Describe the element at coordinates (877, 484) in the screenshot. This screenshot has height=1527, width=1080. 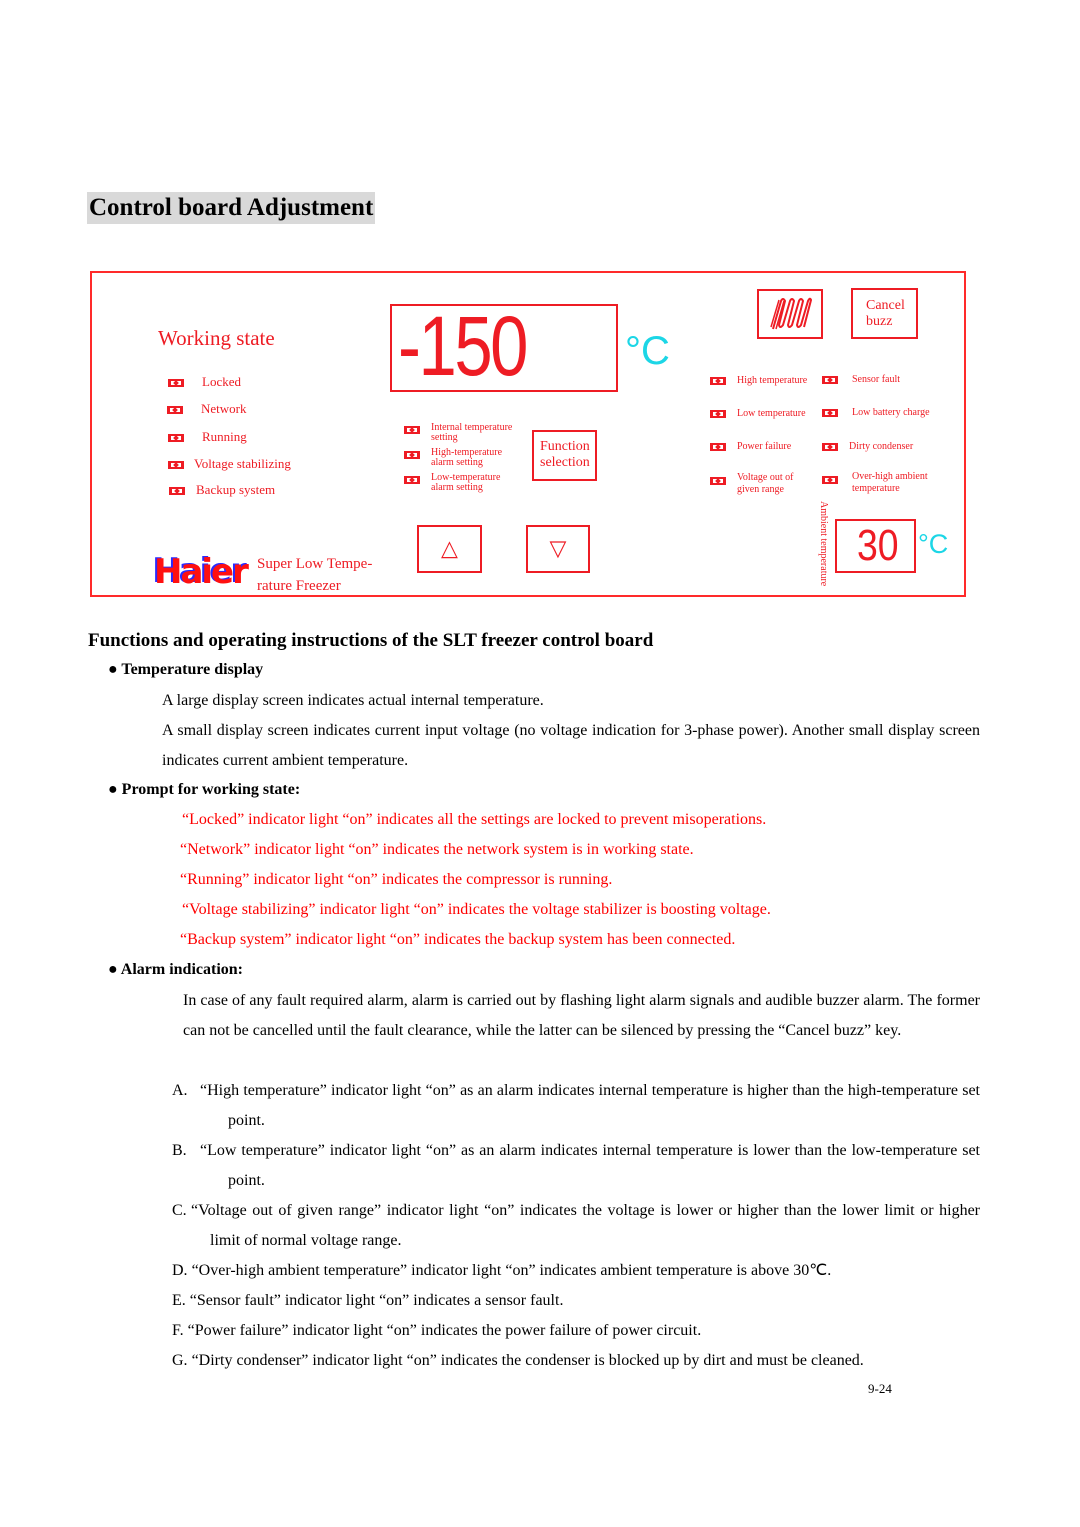
I see `alarm-indicator-over-high-ambient: Over-high ambient temperature` at that location.